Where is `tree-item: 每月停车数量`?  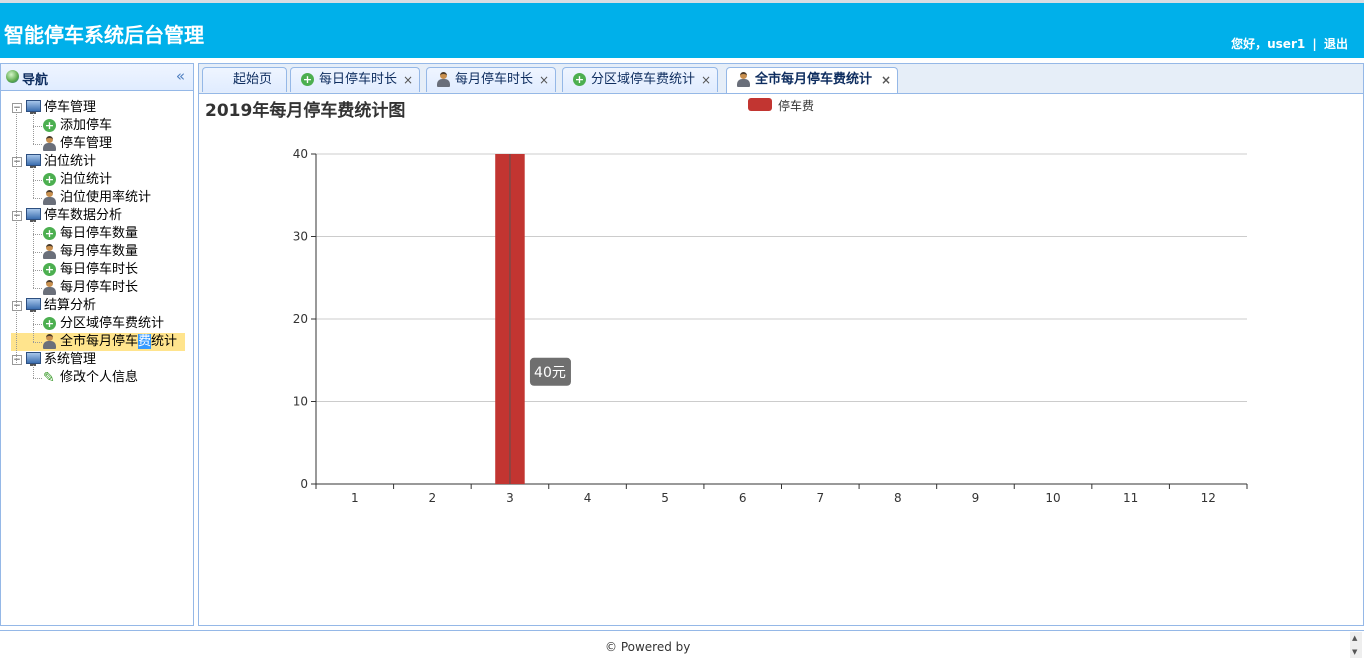
tree-item: 每月停车数量 is located at coordinates (97, 252).